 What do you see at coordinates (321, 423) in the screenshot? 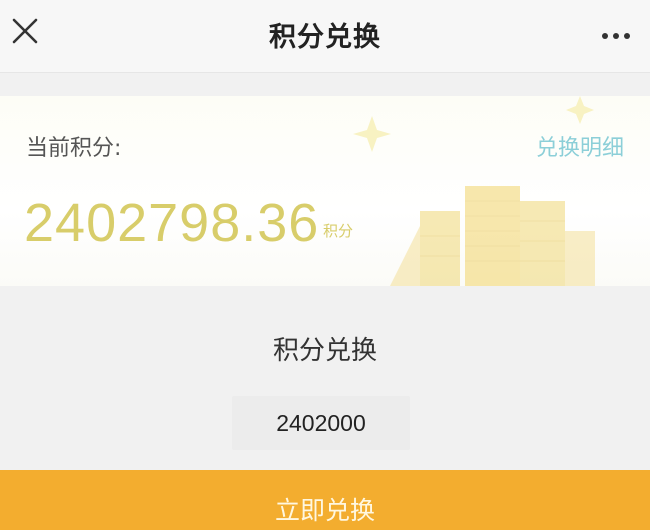
I see `exchange-amount-input` at bounding box center [321, 423].